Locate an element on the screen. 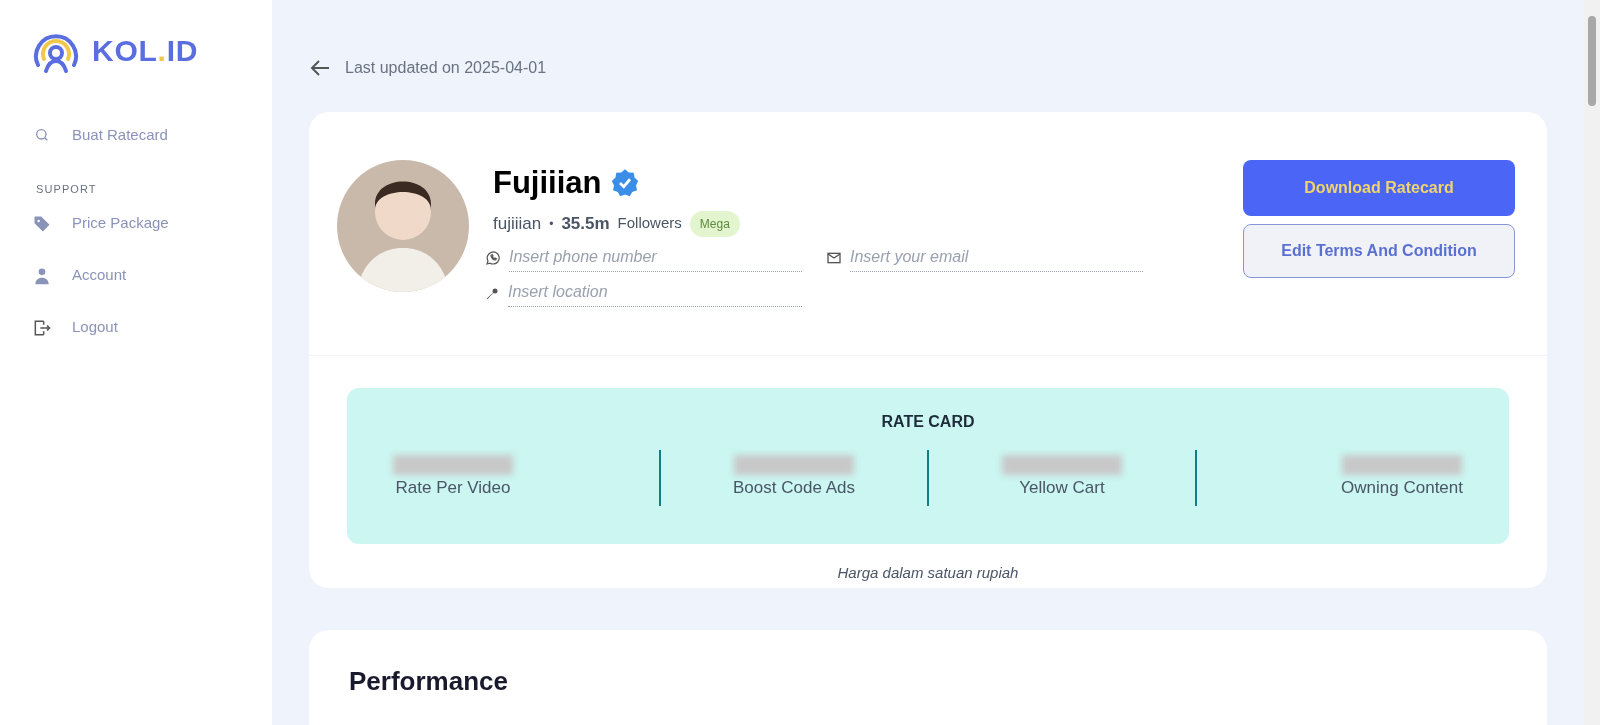  download-button: Download Ratecard is located at coordinates (1379, 188).